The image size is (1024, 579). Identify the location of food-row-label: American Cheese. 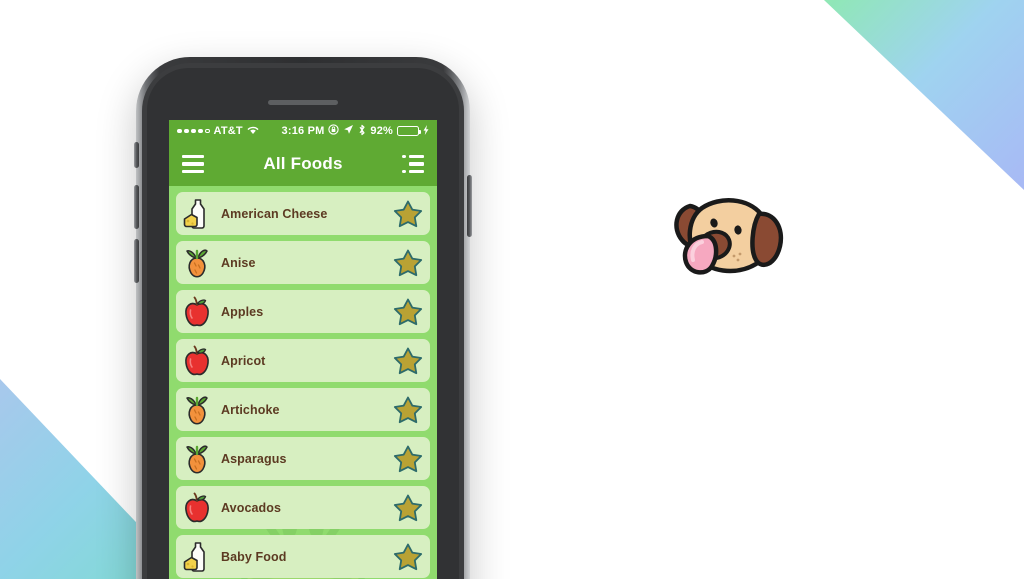
(274, 213).